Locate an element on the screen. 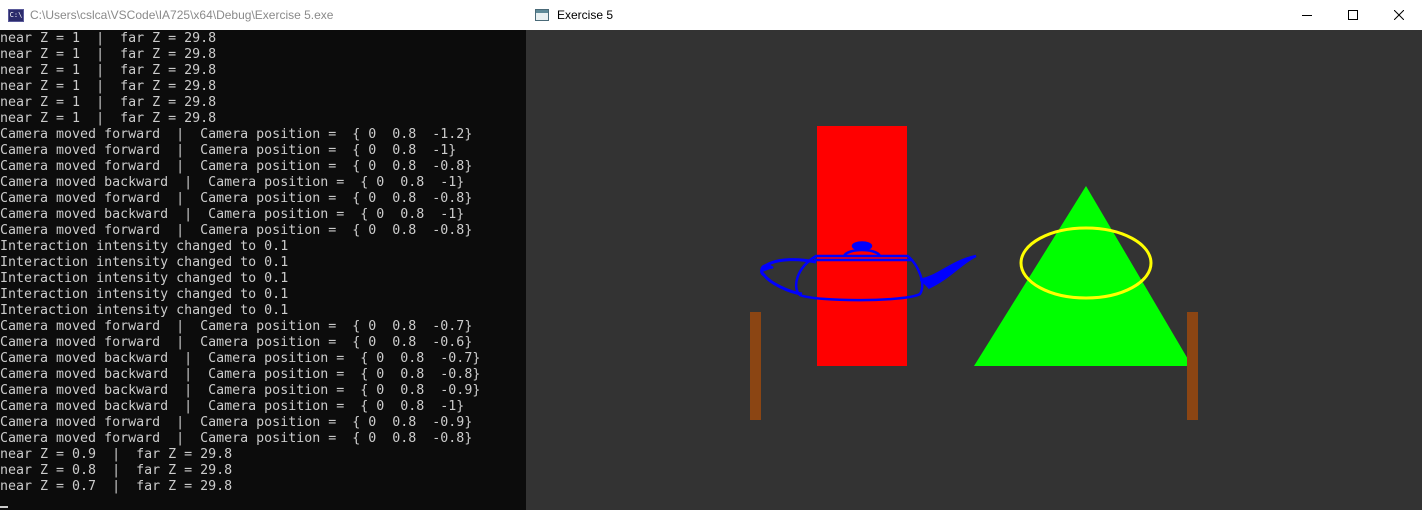 The width and height of the screenshot is (1422, 510). close-button is located at coordinates (1399, 15).